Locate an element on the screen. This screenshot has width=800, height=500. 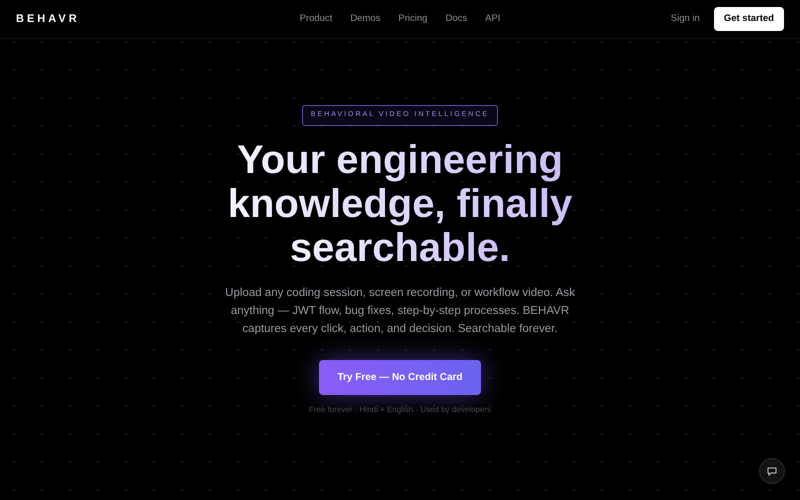
nav-link: API is located at coordinates (492, 19).